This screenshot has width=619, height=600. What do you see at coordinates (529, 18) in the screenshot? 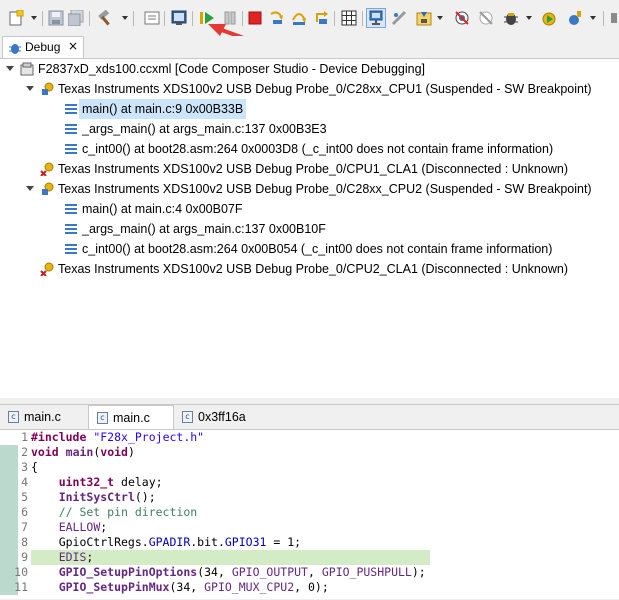
I see `debug-dropdown-icon` at bounding box center [529, 18].